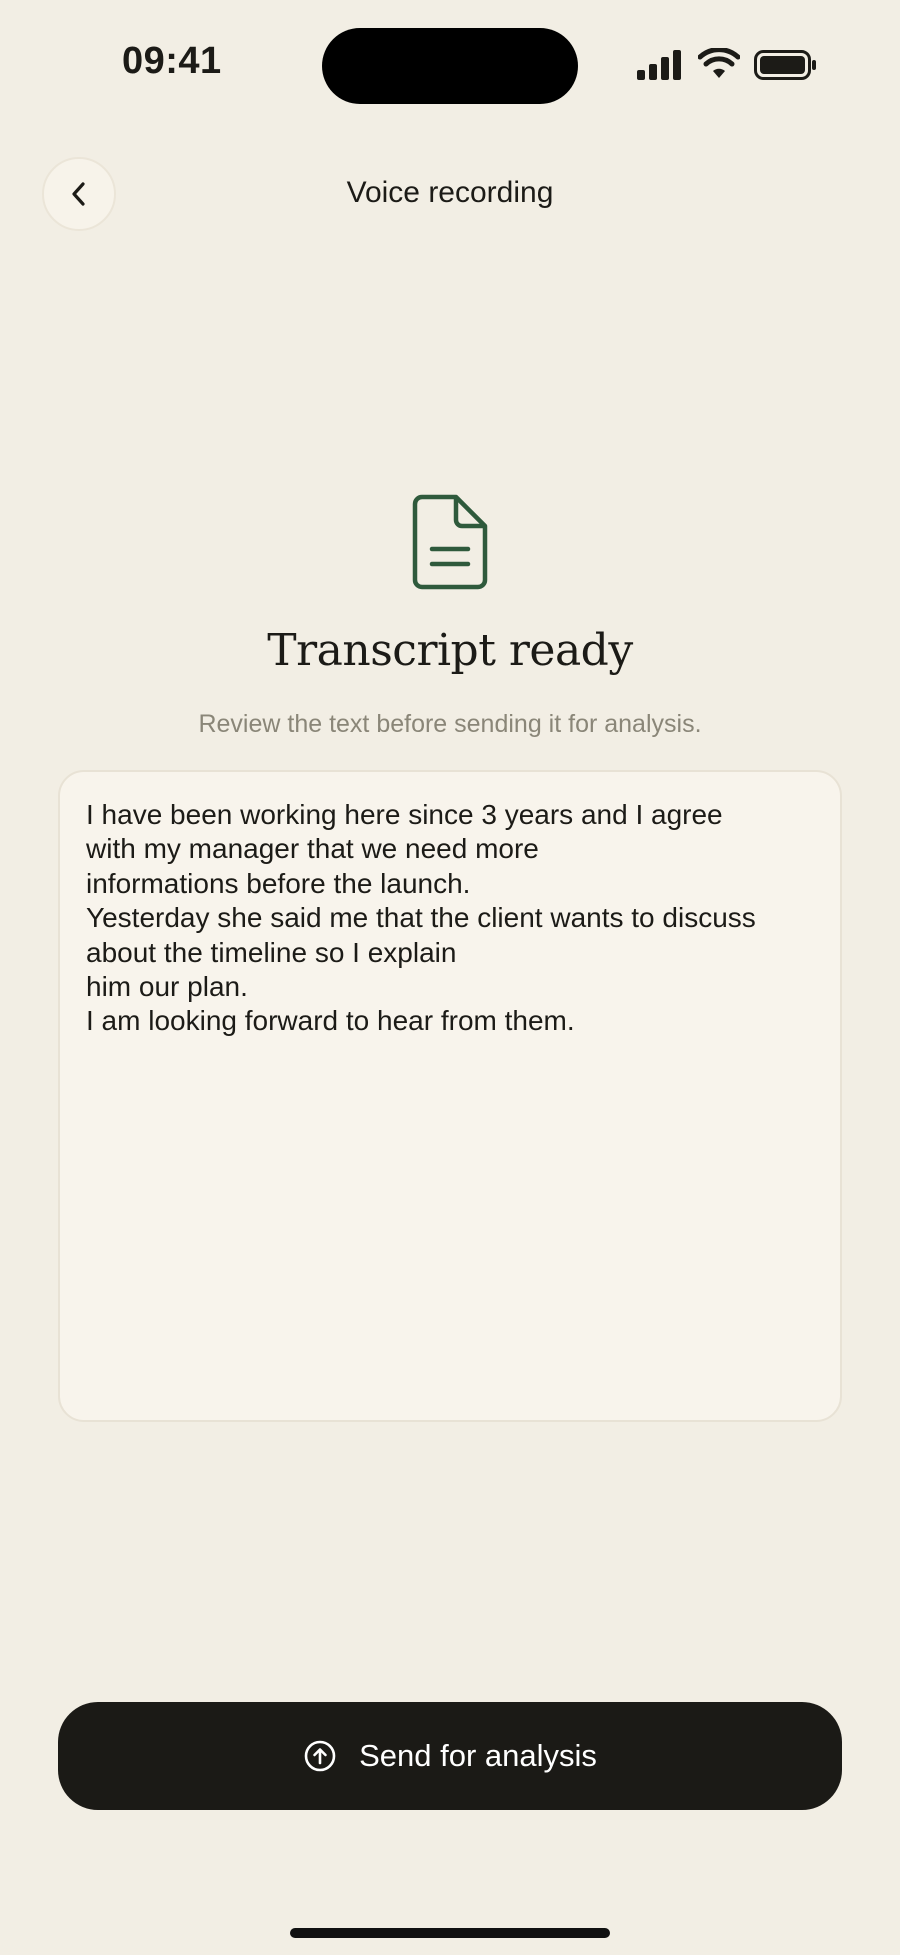 Image resolution: width=900 pixels, height=1955 pixels. Describe the element at coordinates (312, 849) in the screenshot. I see `transcript-line: with my manager that we need more` at that location.